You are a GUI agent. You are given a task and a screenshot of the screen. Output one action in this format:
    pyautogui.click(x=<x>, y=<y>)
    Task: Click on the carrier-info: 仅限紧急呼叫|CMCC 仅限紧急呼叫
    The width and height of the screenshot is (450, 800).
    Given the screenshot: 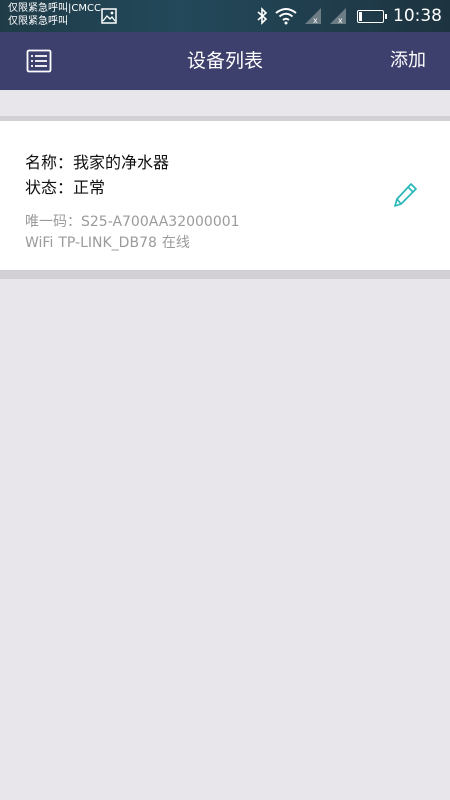 What is the action you would take?
    pyautogui.click(x=54, y=15)
    